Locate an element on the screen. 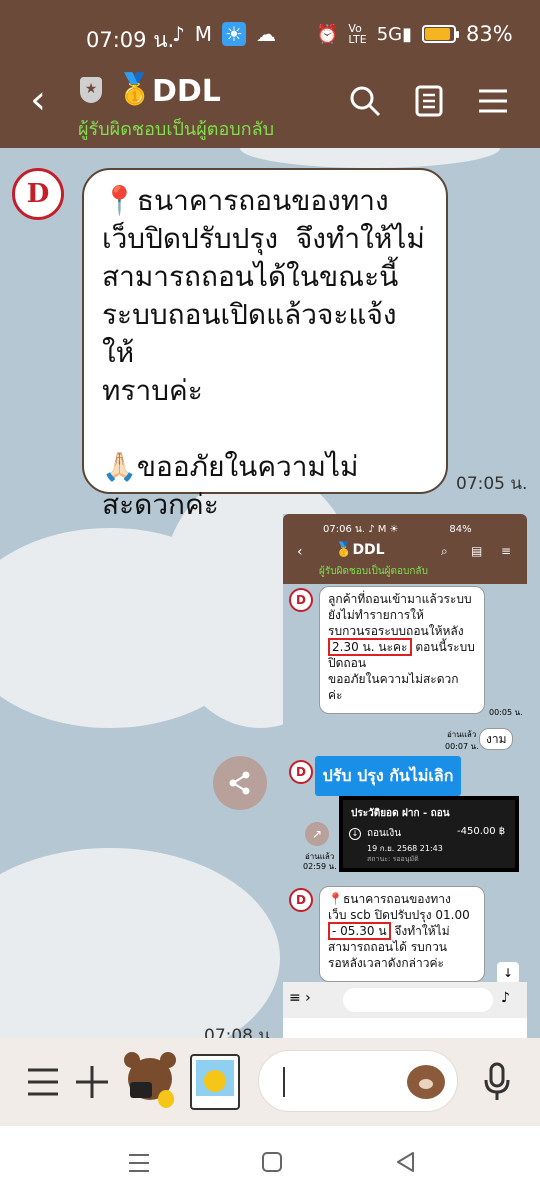 The image size is (540, 1200). mic-icon is located at coordinates (497, 1082).